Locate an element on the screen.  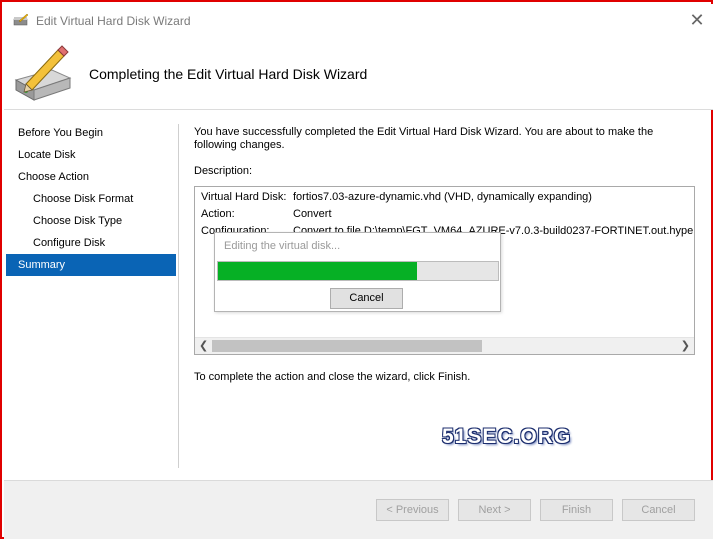
nav-item-choose-disk-type: Choose Disk Type is located at coordinates (91, 221).